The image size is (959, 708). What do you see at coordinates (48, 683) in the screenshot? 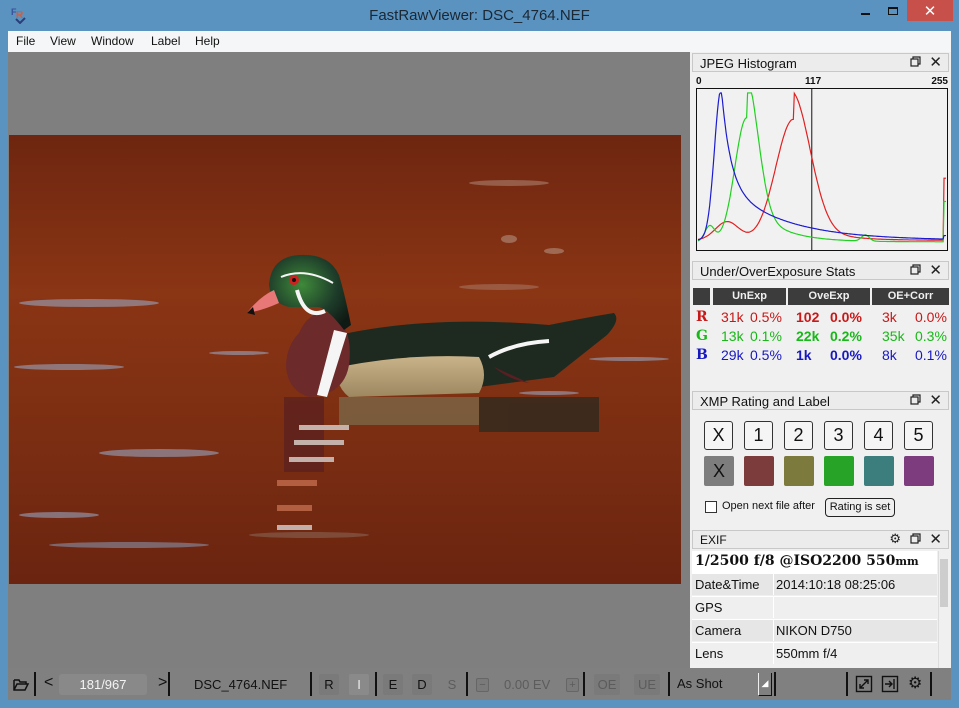
I see `previous-file-button: <` at bounding box center [48, 683].